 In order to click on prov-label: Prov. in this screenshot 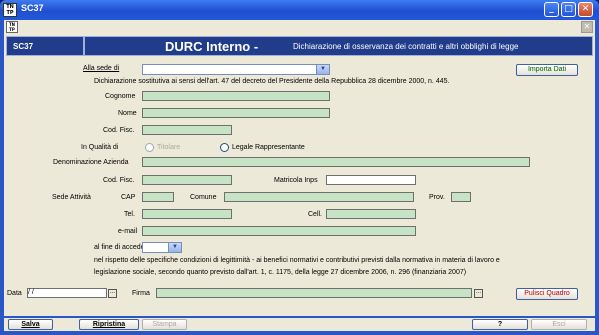, I will do `click(437, 197)`.